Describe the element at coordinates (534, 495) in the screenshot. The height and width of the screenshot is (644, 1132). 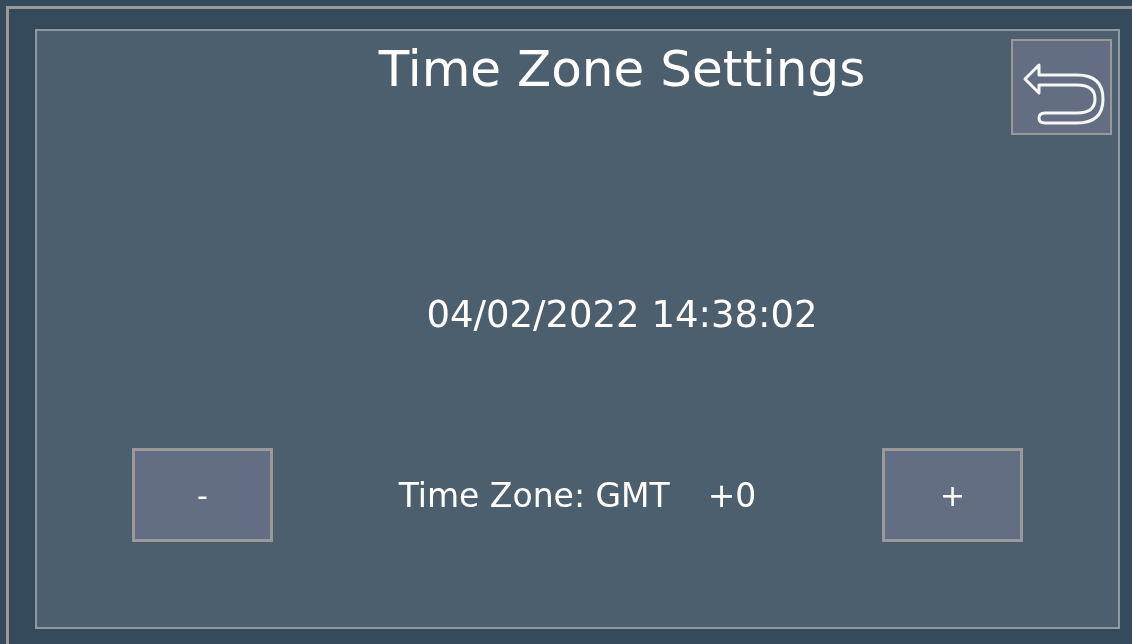
I see `time-zone-label: Time Zone: GMT` at that location.